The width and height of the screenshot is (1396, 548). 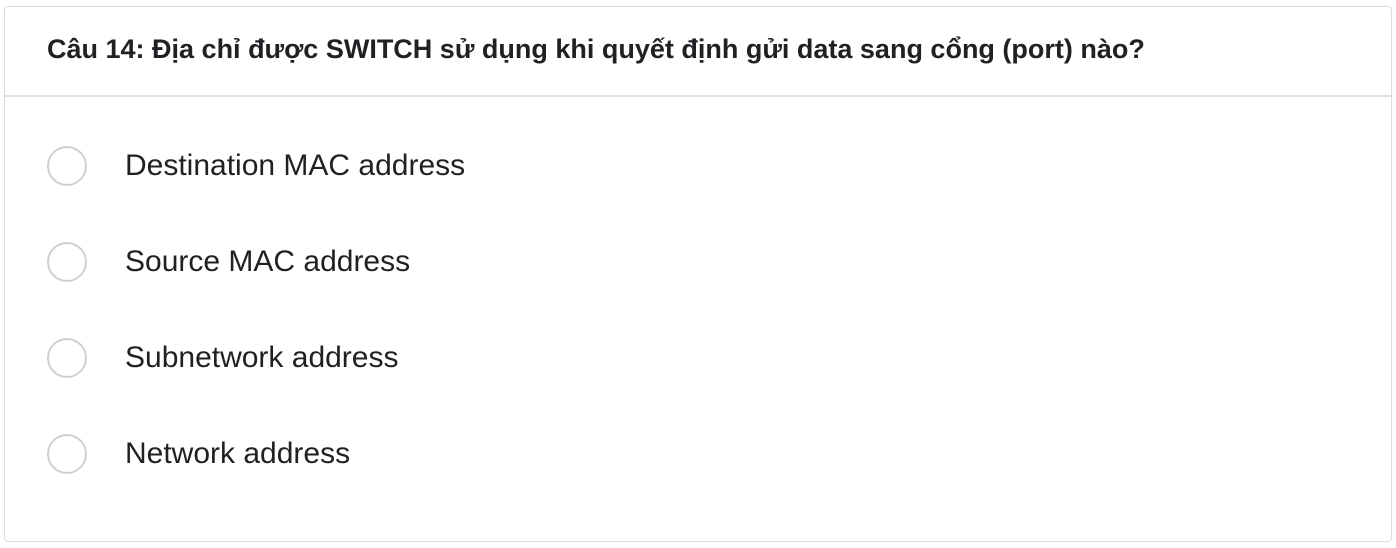 What do you see at coordinates (238, 453) in the screenshot?
I see `option-label: Network address` at bounding box center [238, 453].